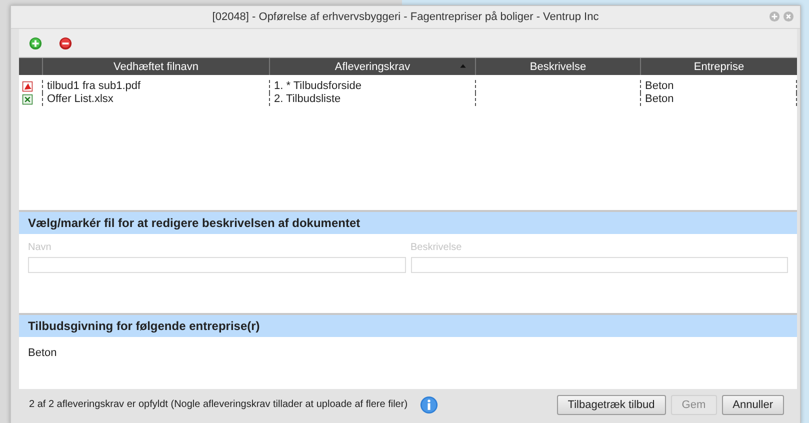 This screenshot has width=809, height=423. What do you see at coordinates (753, 404) in the screenshot?
I see `dialog-button: Annuller` at bounding box center [753, 404].